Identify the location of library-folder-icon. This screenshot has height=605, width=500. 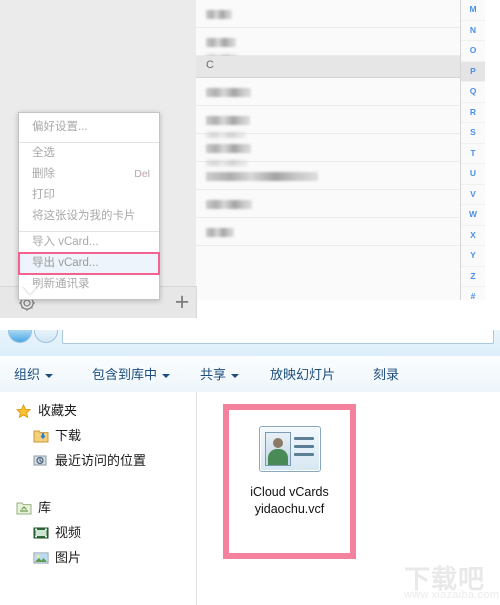
(24, 508).